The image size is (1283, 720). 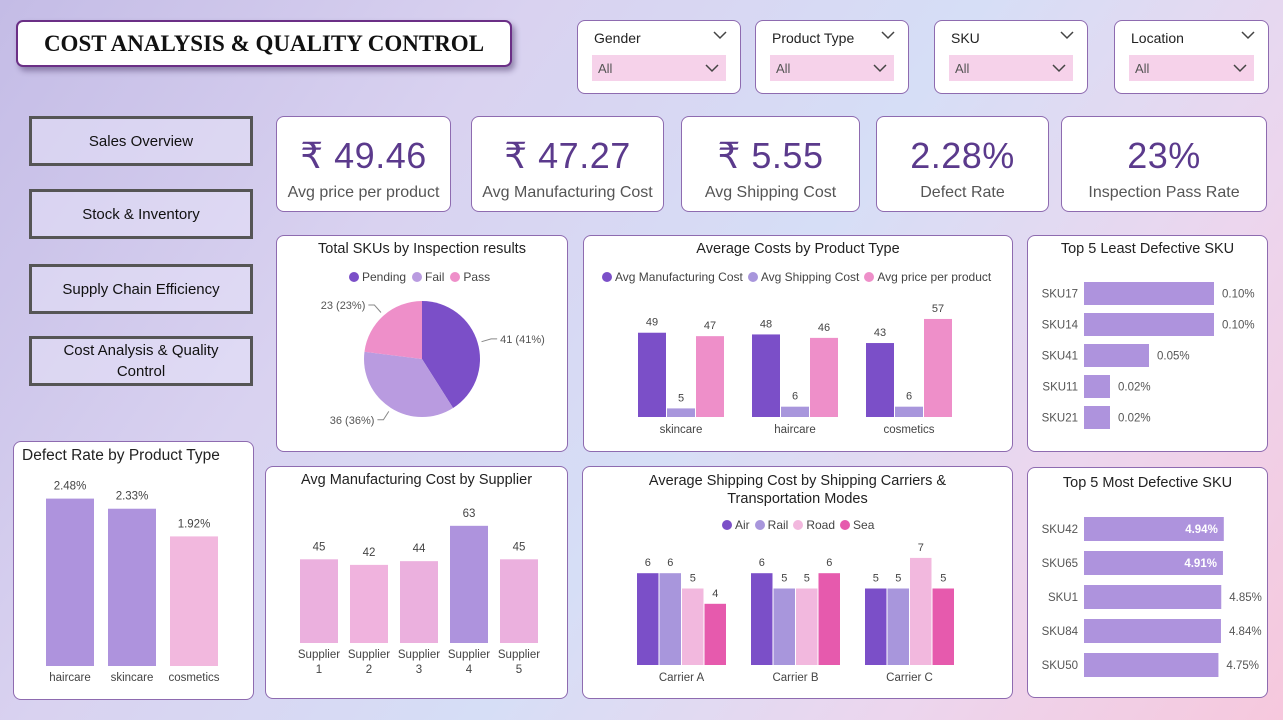 What do you see at coordinates (264, 43) in the screenshot?
I see `page-title: COST ANALYSIS & QUALITY CONTROL` at bounding box center [264, 43].